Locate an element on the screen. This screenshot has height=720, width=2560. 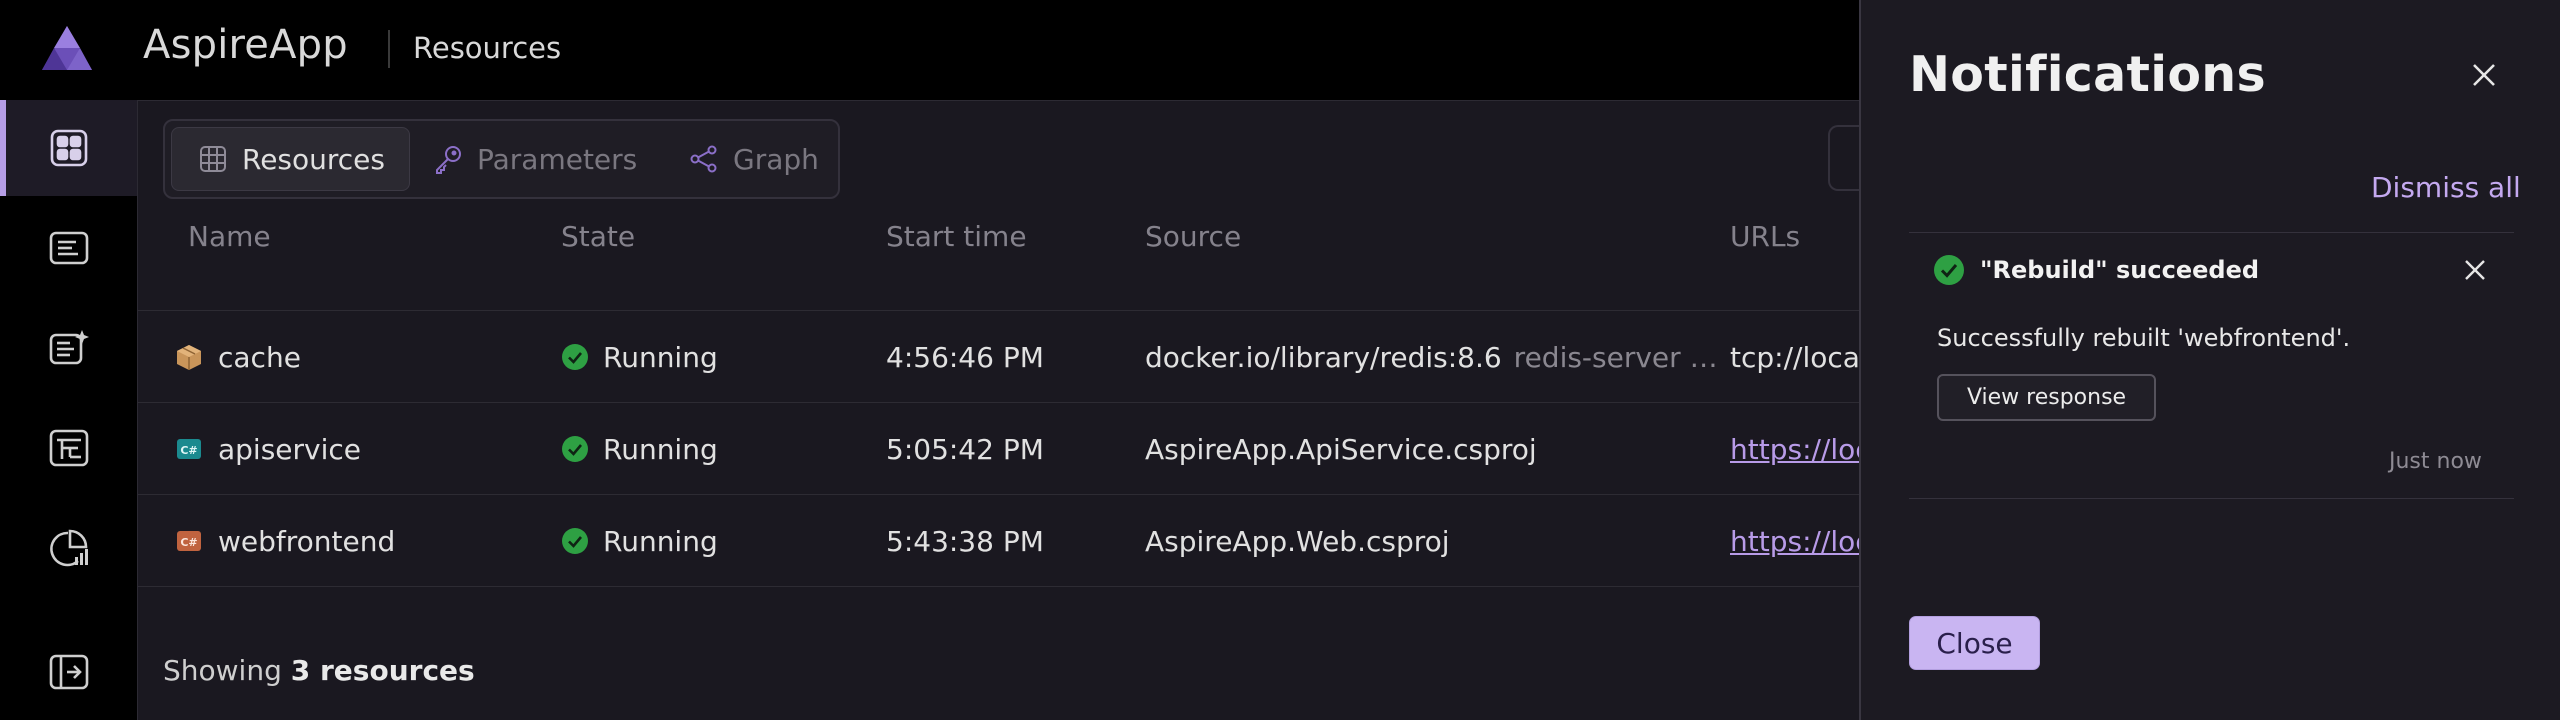
notification-title: "Rebuild" succeeded is located at coordinates (2120, 270).